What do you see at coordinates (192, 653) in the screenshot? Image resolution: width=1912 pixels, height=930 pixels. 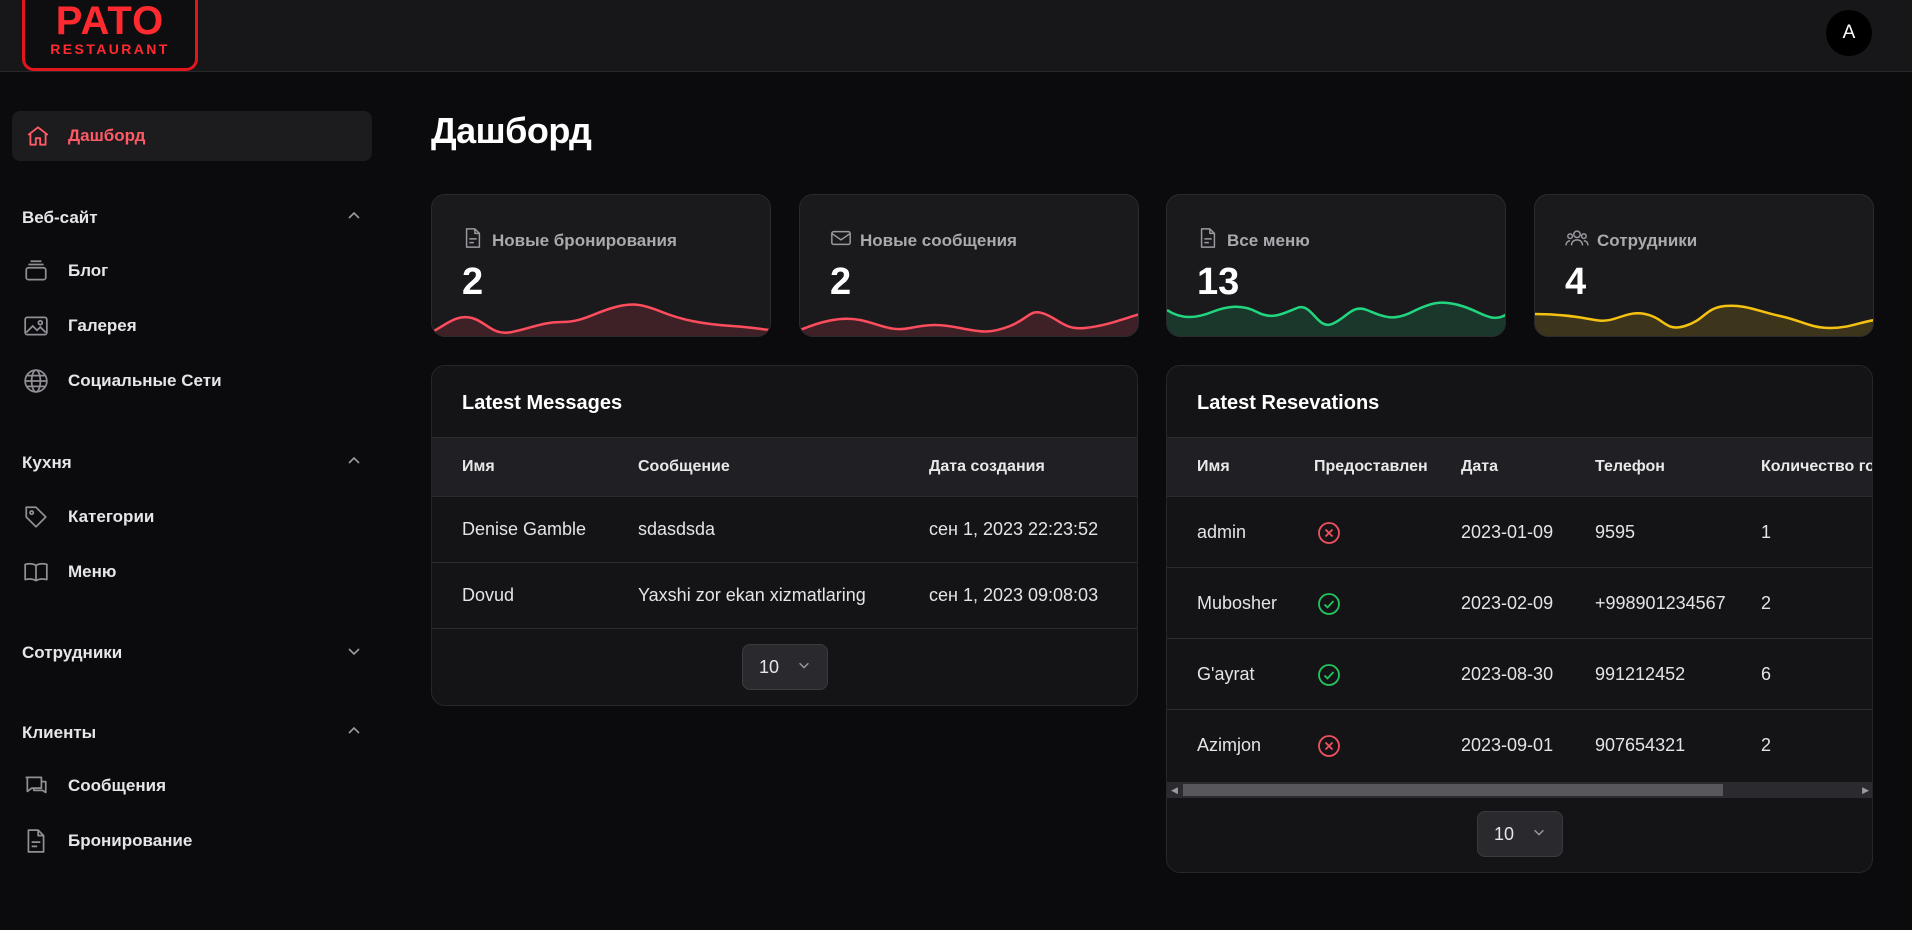 I see `sidebar-section-staff: Сотрудники` at bounding box center [192, 653].